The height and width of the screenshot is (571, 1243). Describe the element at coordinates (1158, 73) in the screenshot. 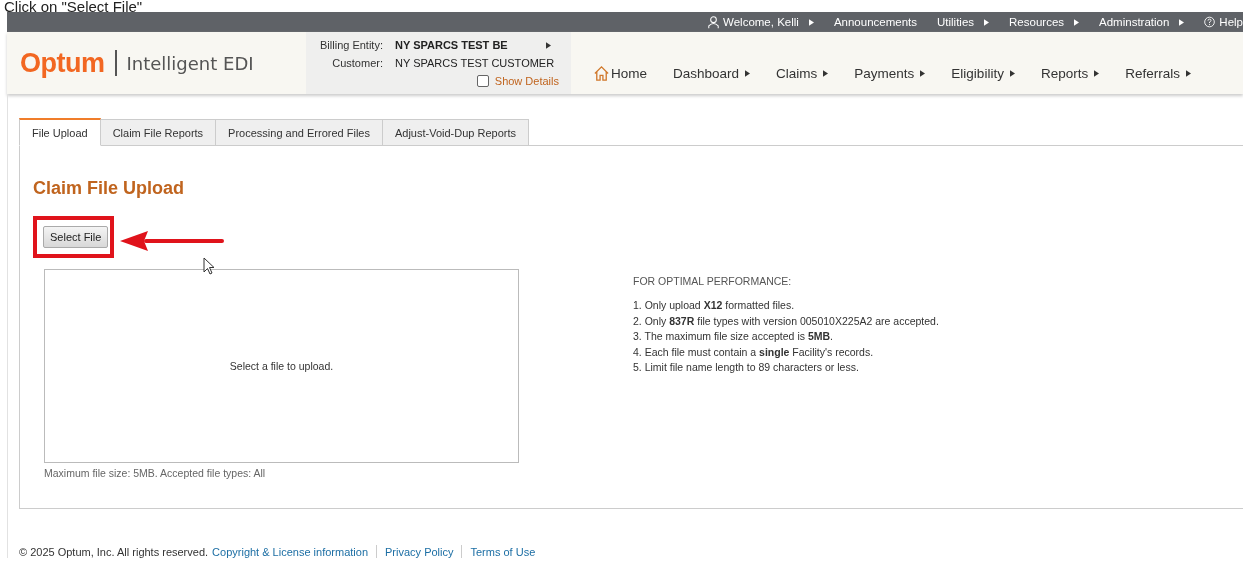

I see `nav-menu-item: Referrals` at that location.